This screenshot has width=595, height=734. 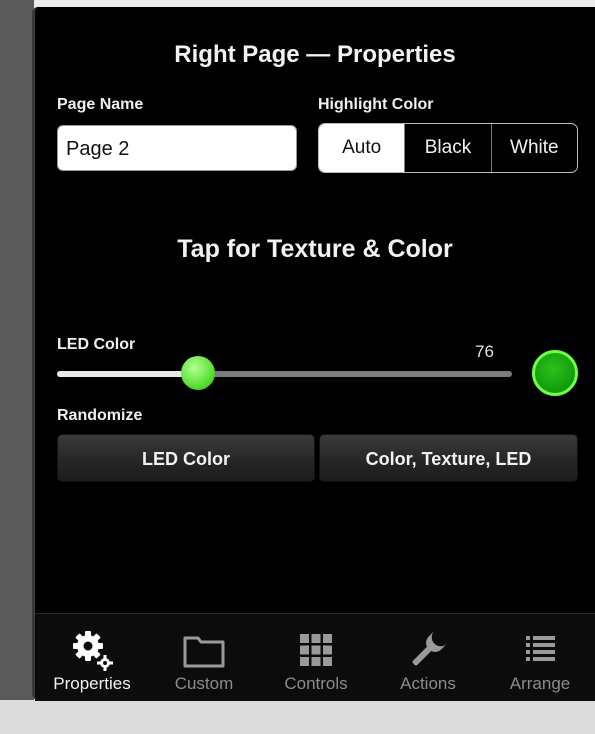 I want to click on led-slider-thumb, so click(x=198, y=373).